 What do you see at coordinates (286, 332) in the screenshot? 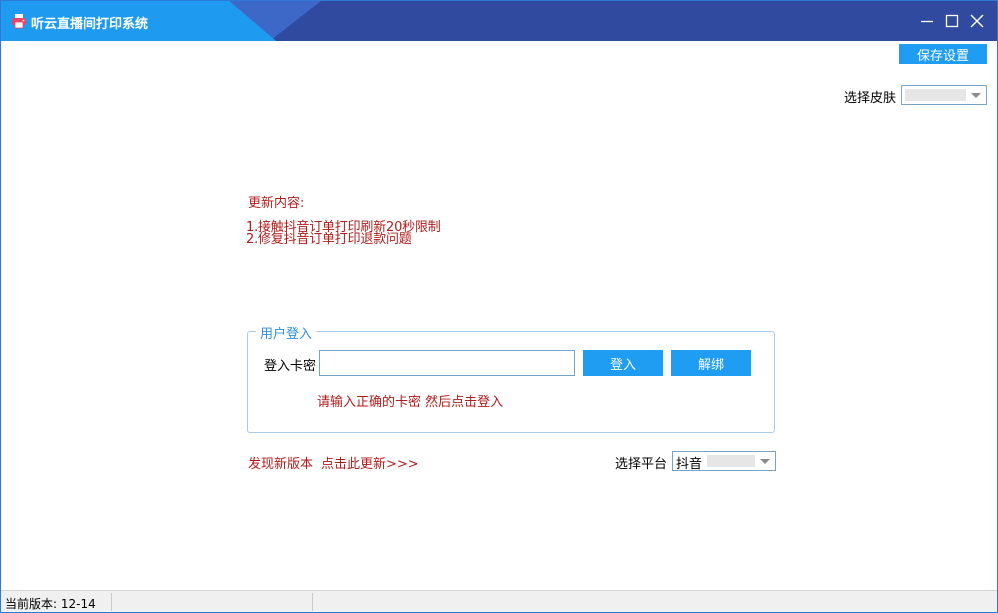
I see `login-group-title: 用户登入` at bounding box center [286, 332].